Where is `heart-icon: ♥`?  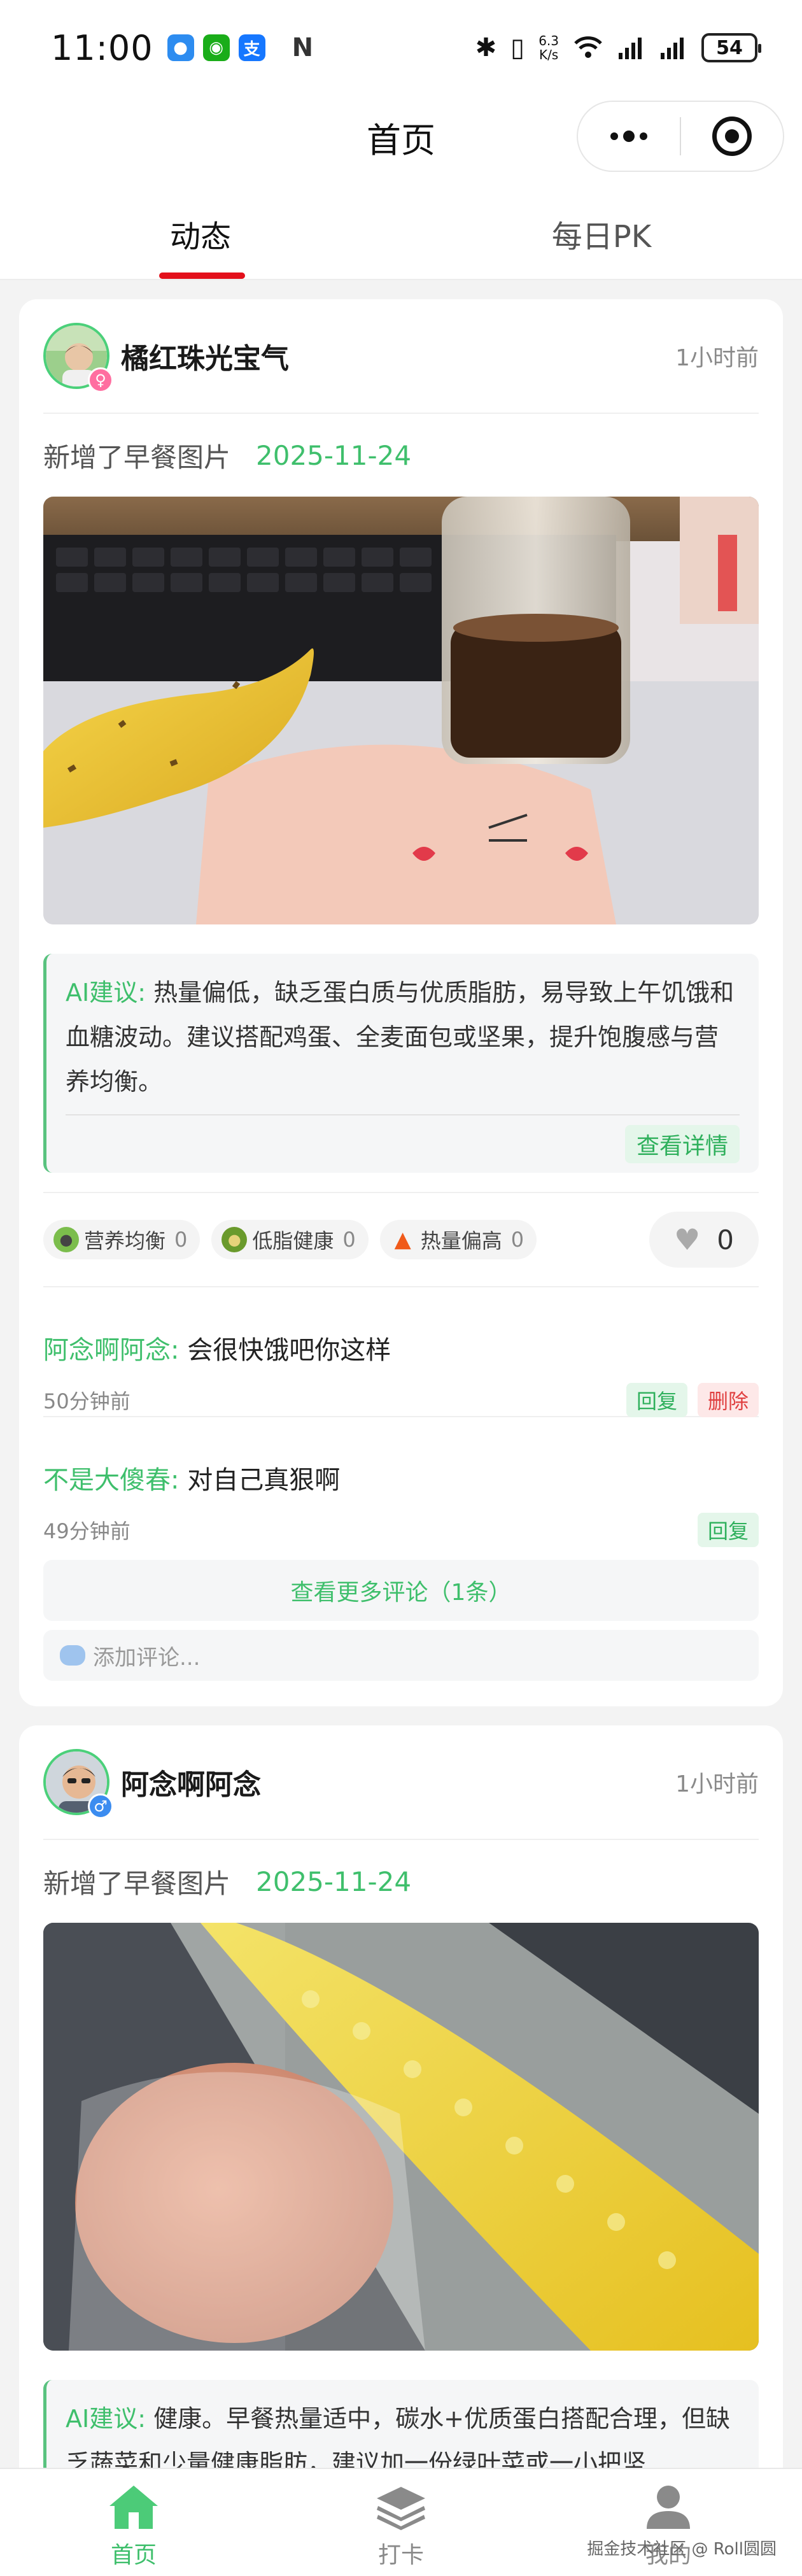 heart-icon: ♥ is located at coordinates (687, 1239).